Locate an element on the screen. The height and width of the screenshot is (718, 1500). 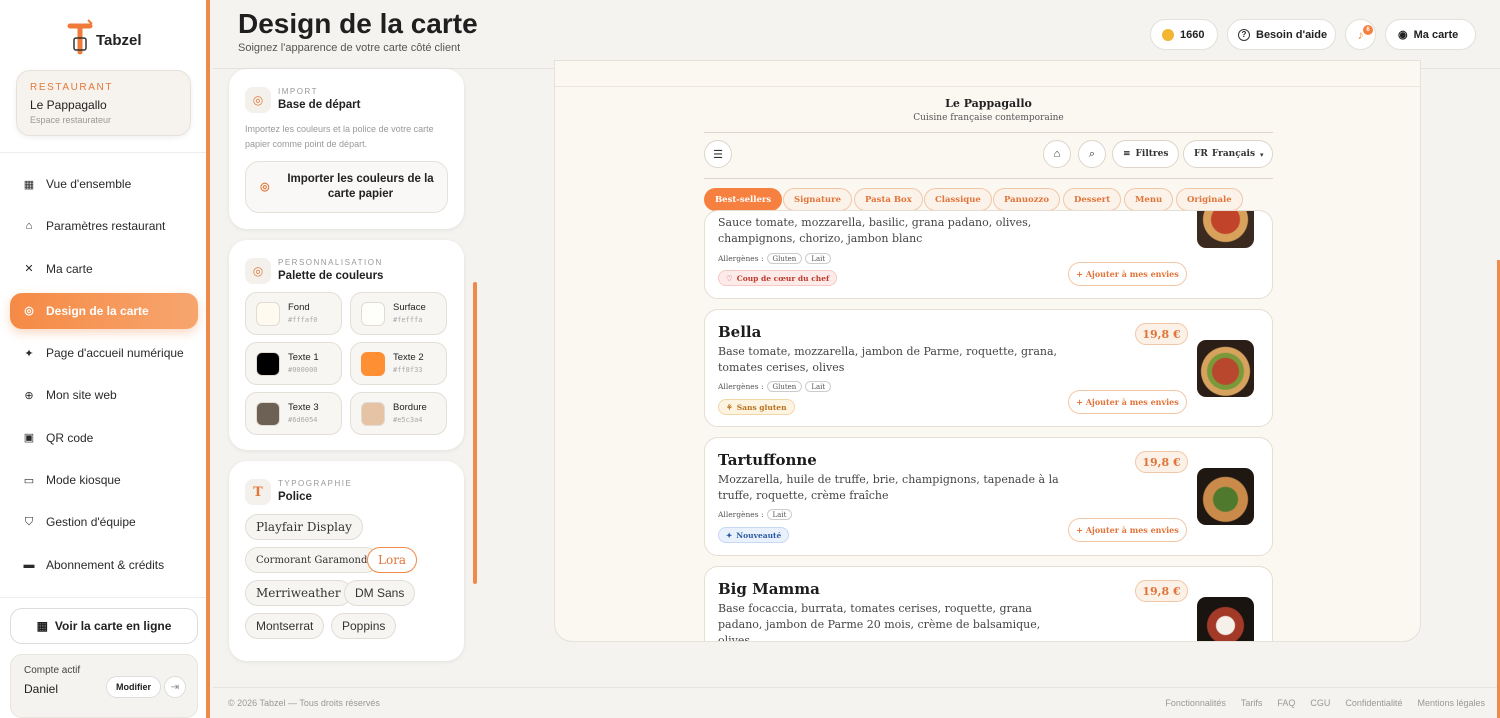
tabzel-logo-icon is located at coordinates (80, 37).